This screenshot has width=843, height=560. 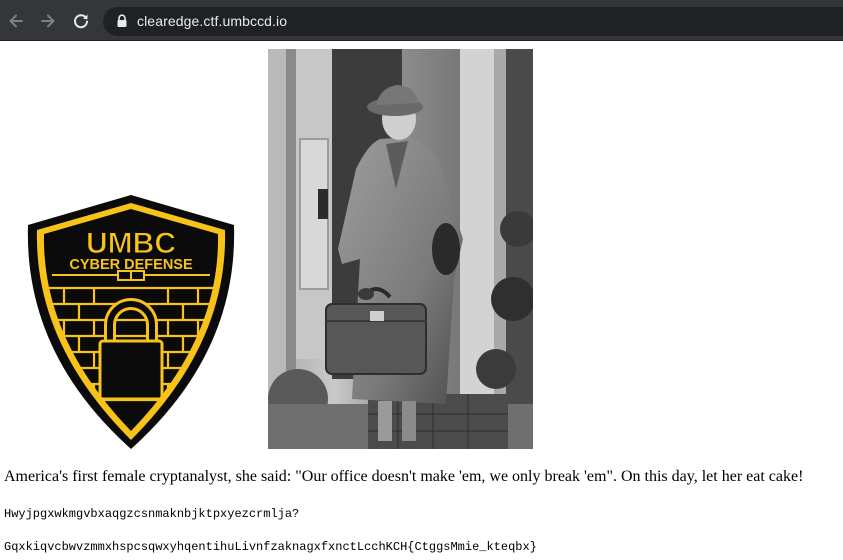 I want to click on lock-icon, so click(x=122, y=21).